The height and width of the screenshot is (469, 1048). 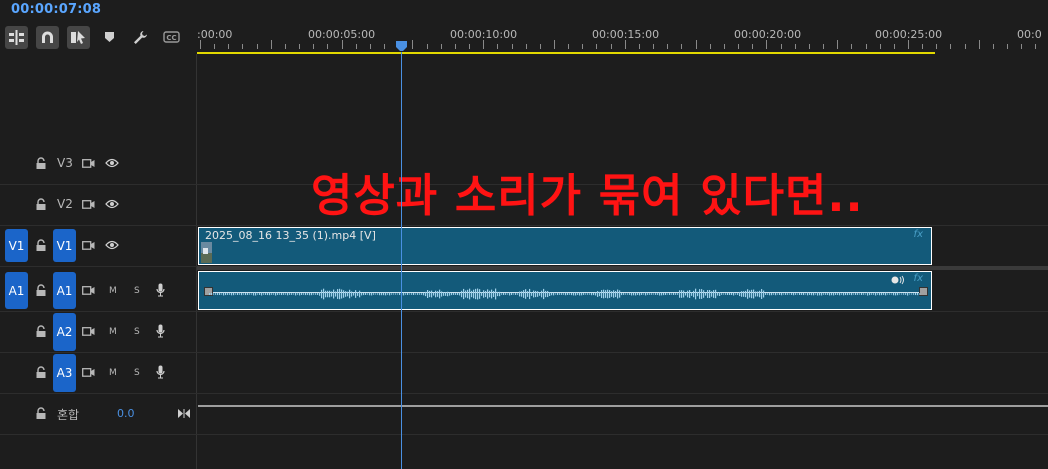 I want to click on timeline-settings-button, so click(x=140, y=37).